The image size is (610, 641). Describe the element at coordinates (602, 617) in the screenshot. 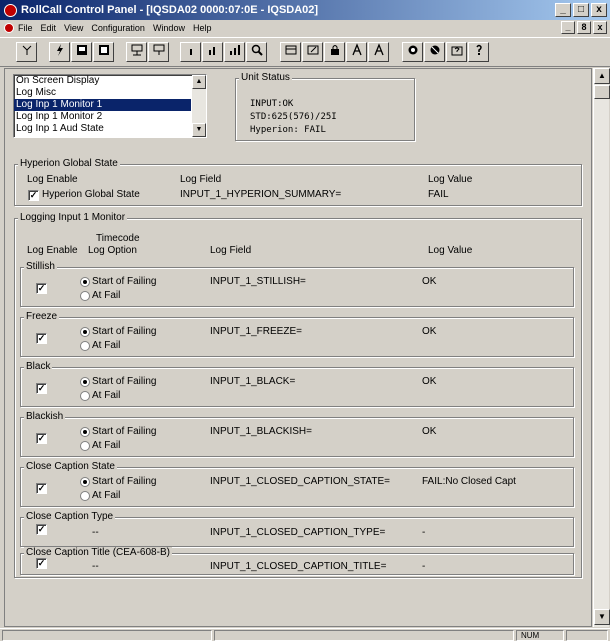

I see `scroll-down-button: ▼` at that location.